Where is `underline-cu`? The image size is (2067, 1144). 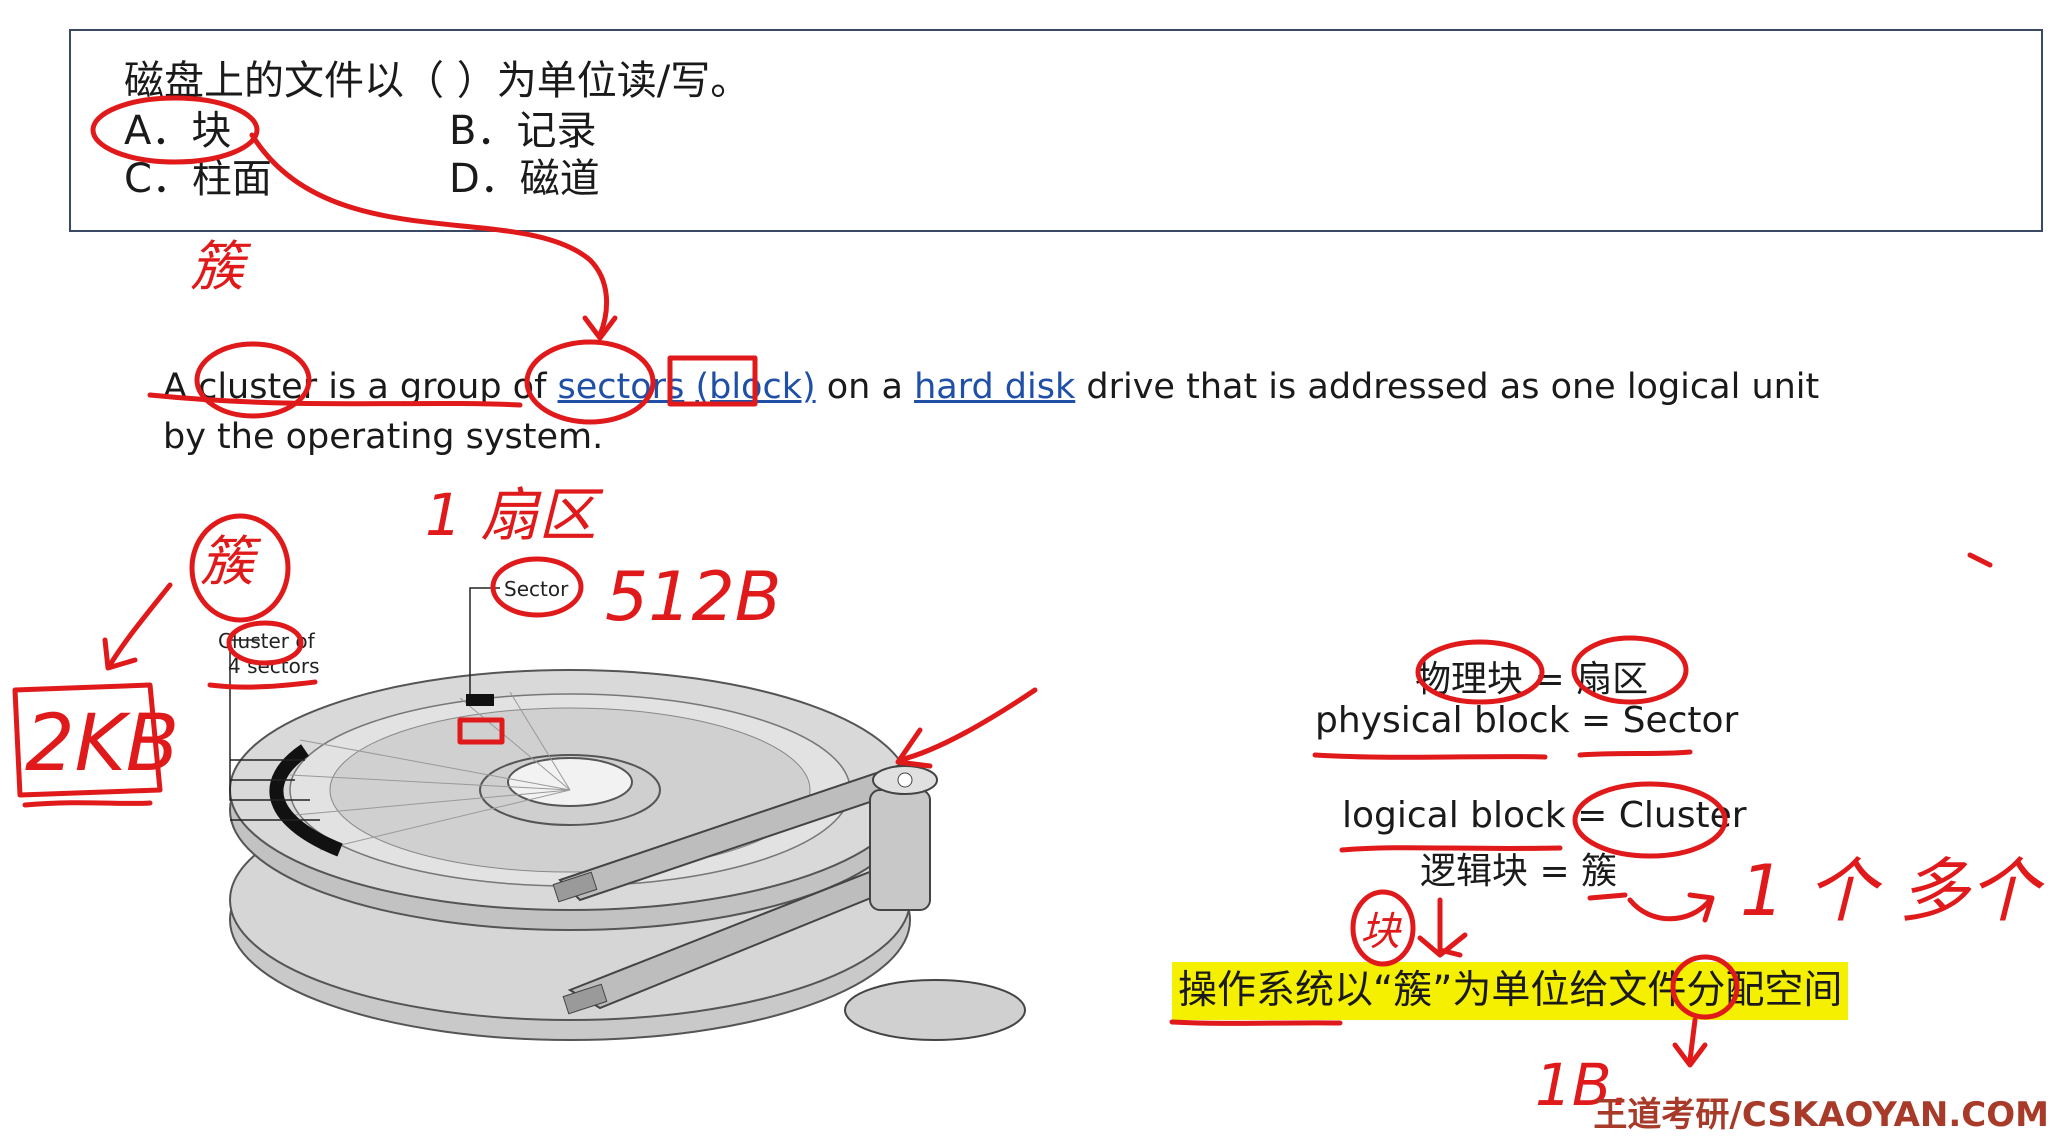 underline-cu is located at coordinates (1607, 896).